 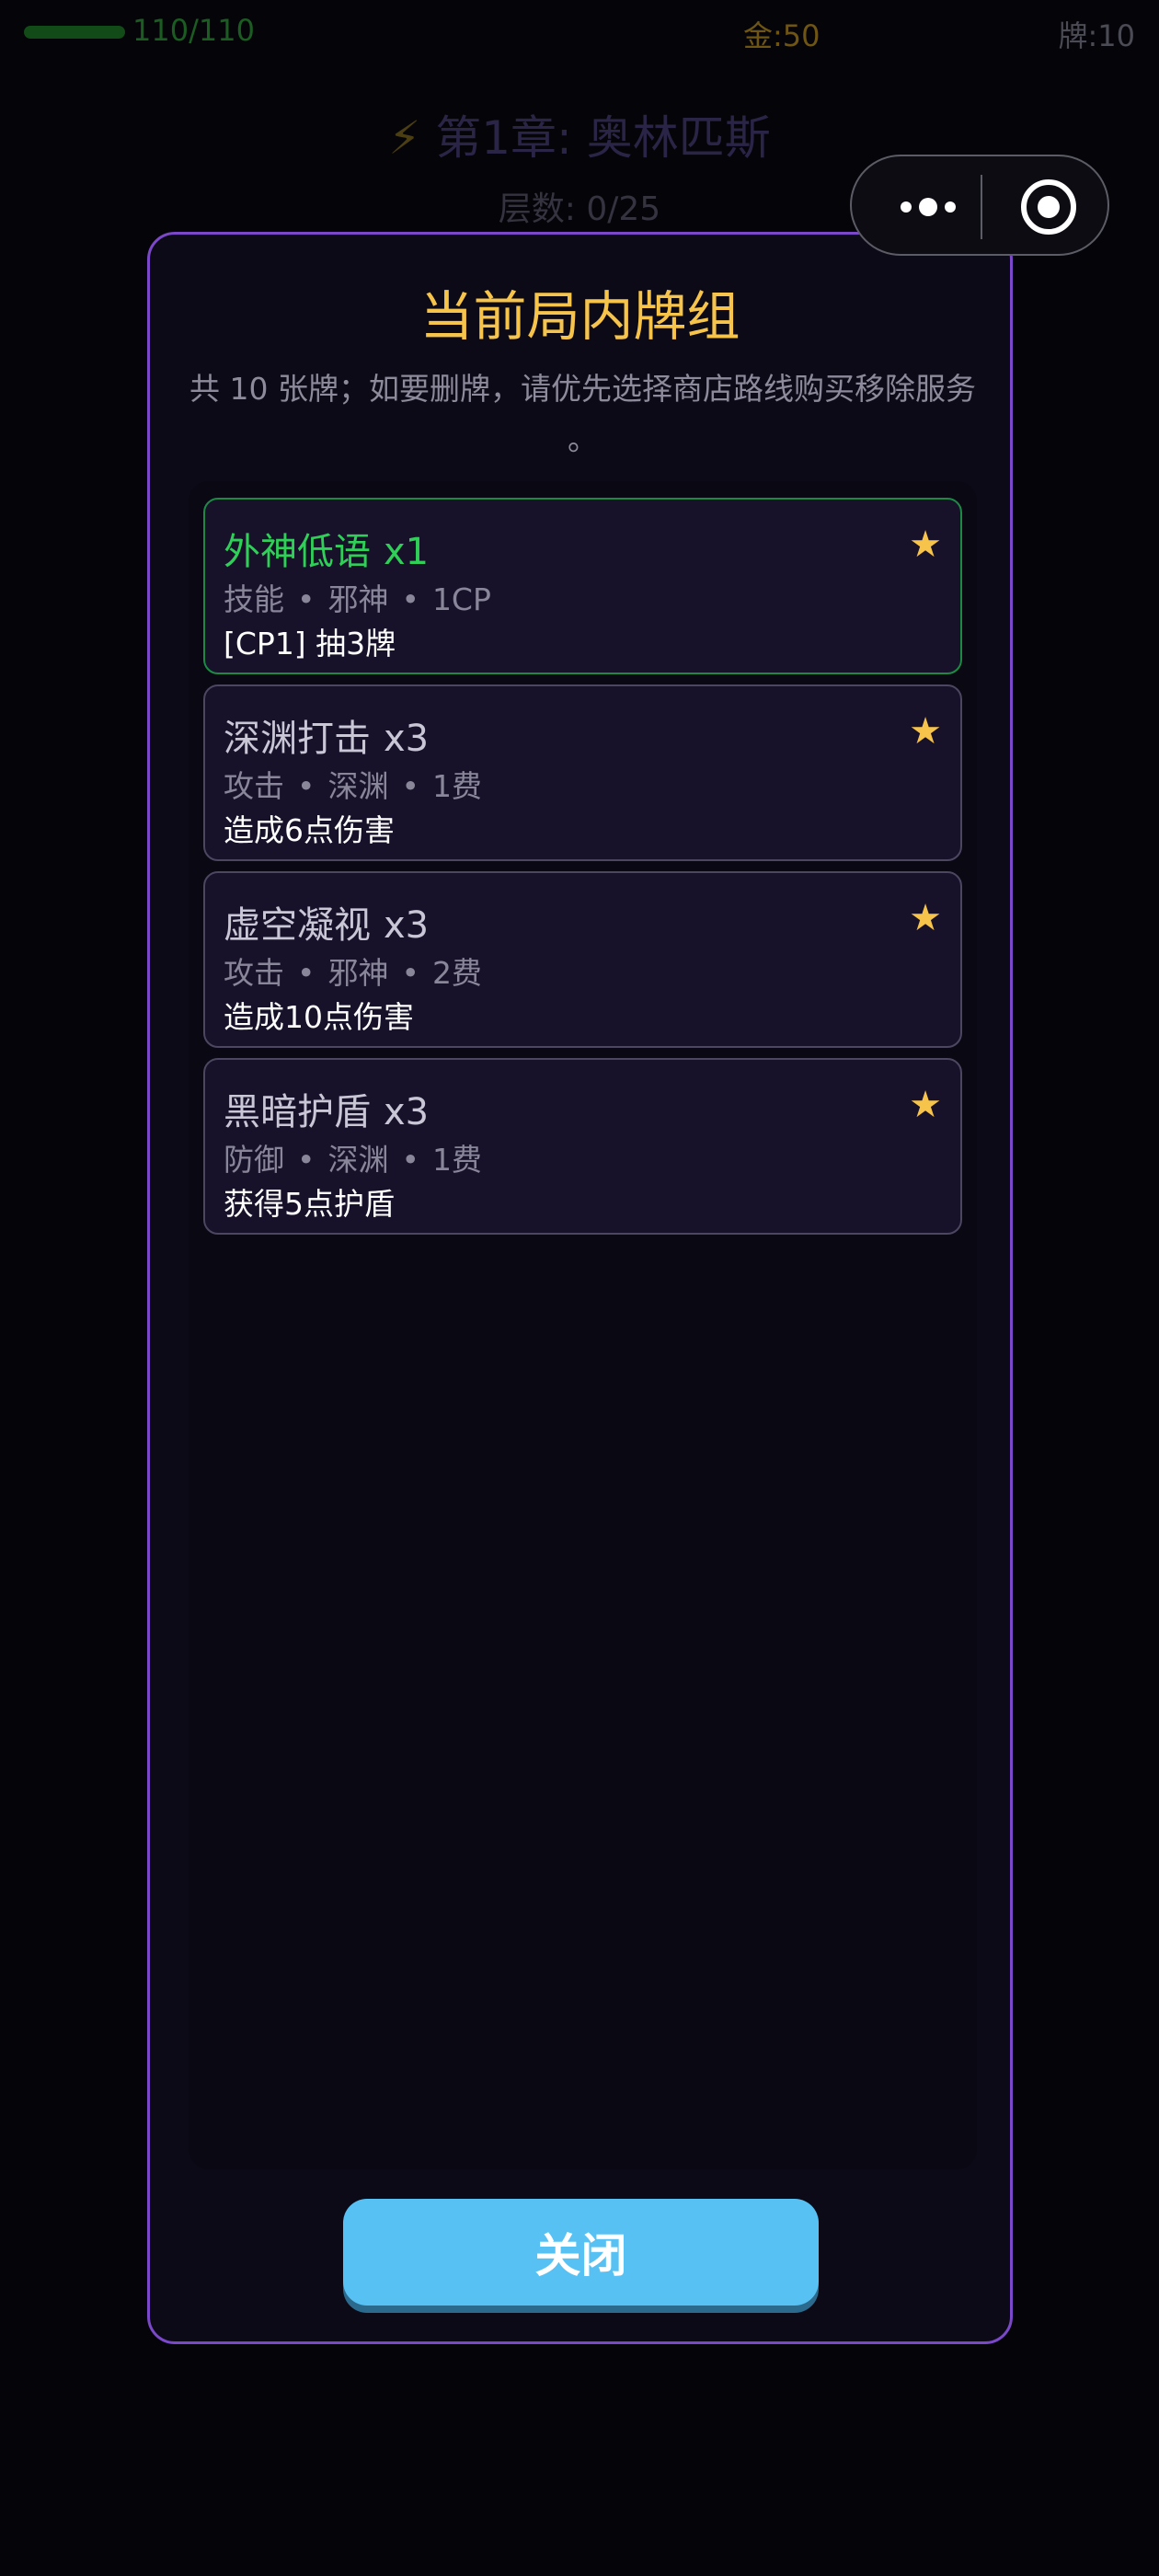 What do you see at coordinates (579, 37) in the screenshot?
I see `top-hud: 110/110 金:50 牌:10` at bounding box center [579, 37].